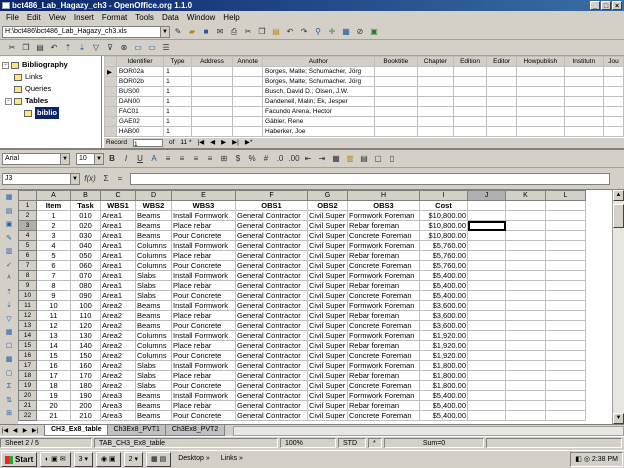  Describe the element at coordinates (110, 111) in the screenshot. I see `grid-row-header` at that location.